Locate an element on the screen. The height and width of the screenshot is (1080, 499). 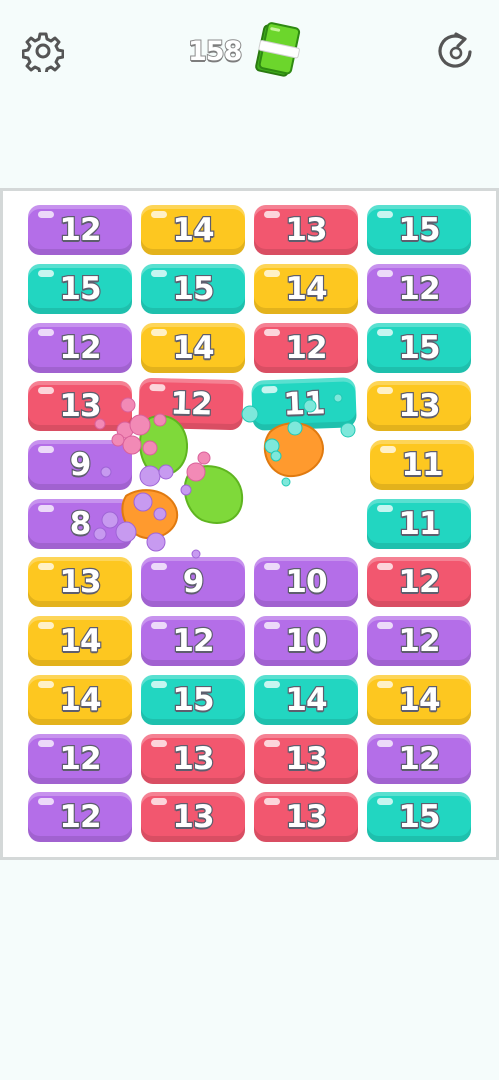
restart-button is located at coordinates (455, 51).